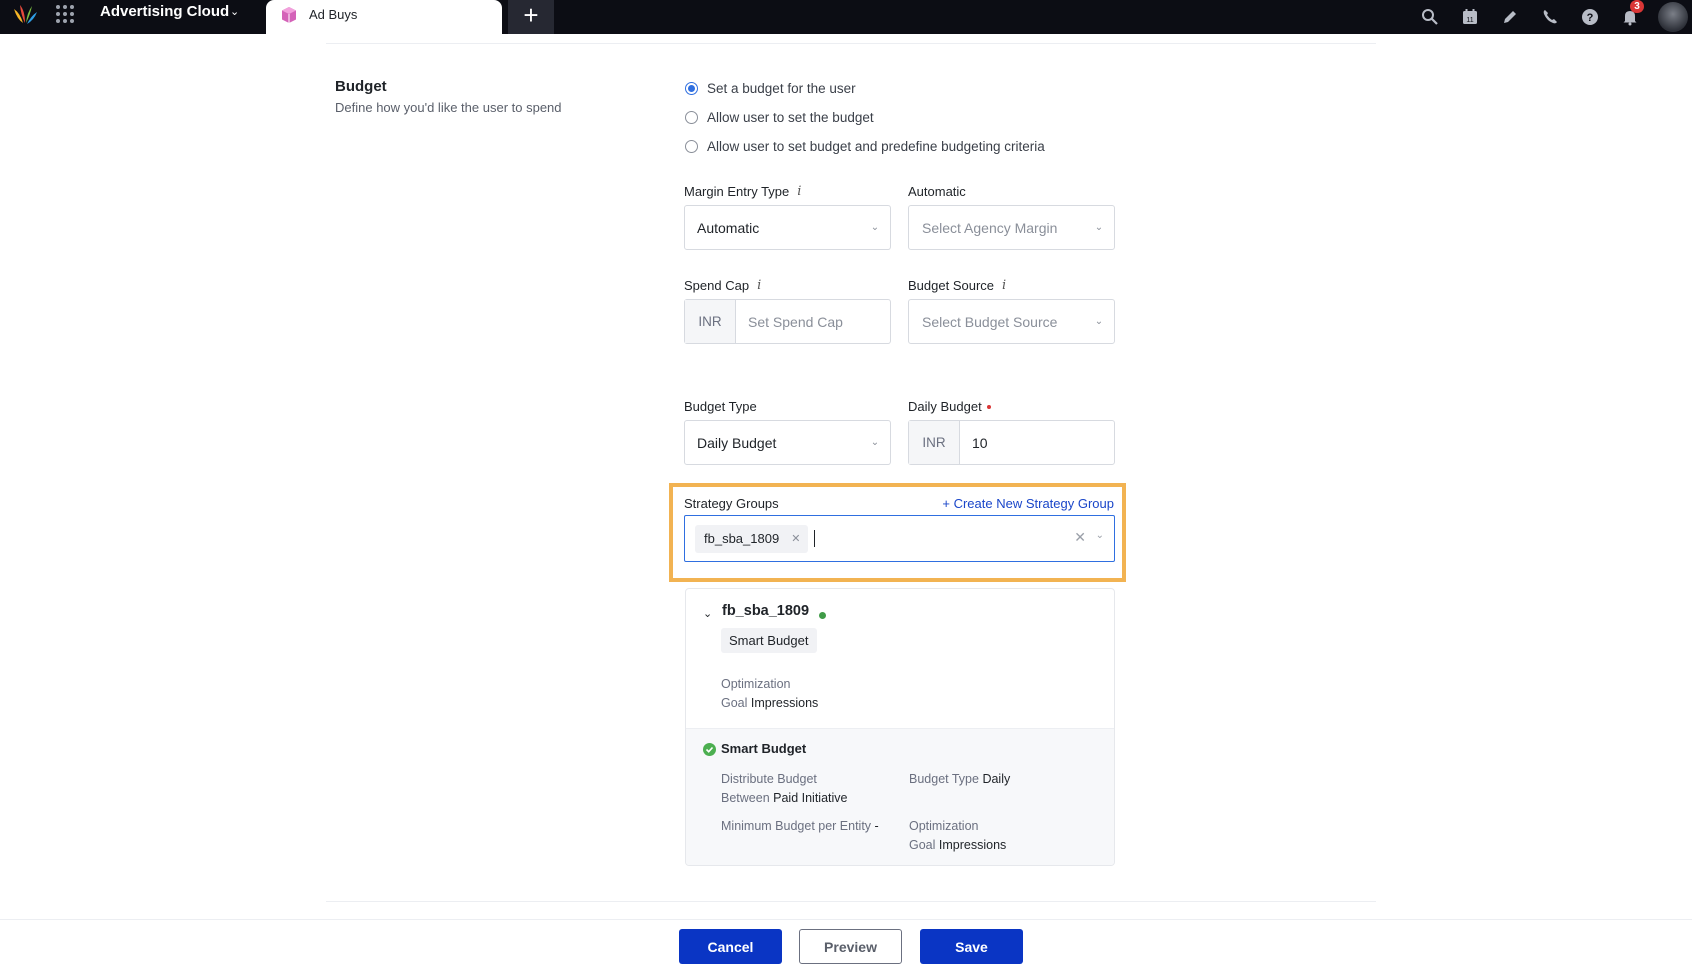  I want to click on app-launcher-icon, so click(65, 14).